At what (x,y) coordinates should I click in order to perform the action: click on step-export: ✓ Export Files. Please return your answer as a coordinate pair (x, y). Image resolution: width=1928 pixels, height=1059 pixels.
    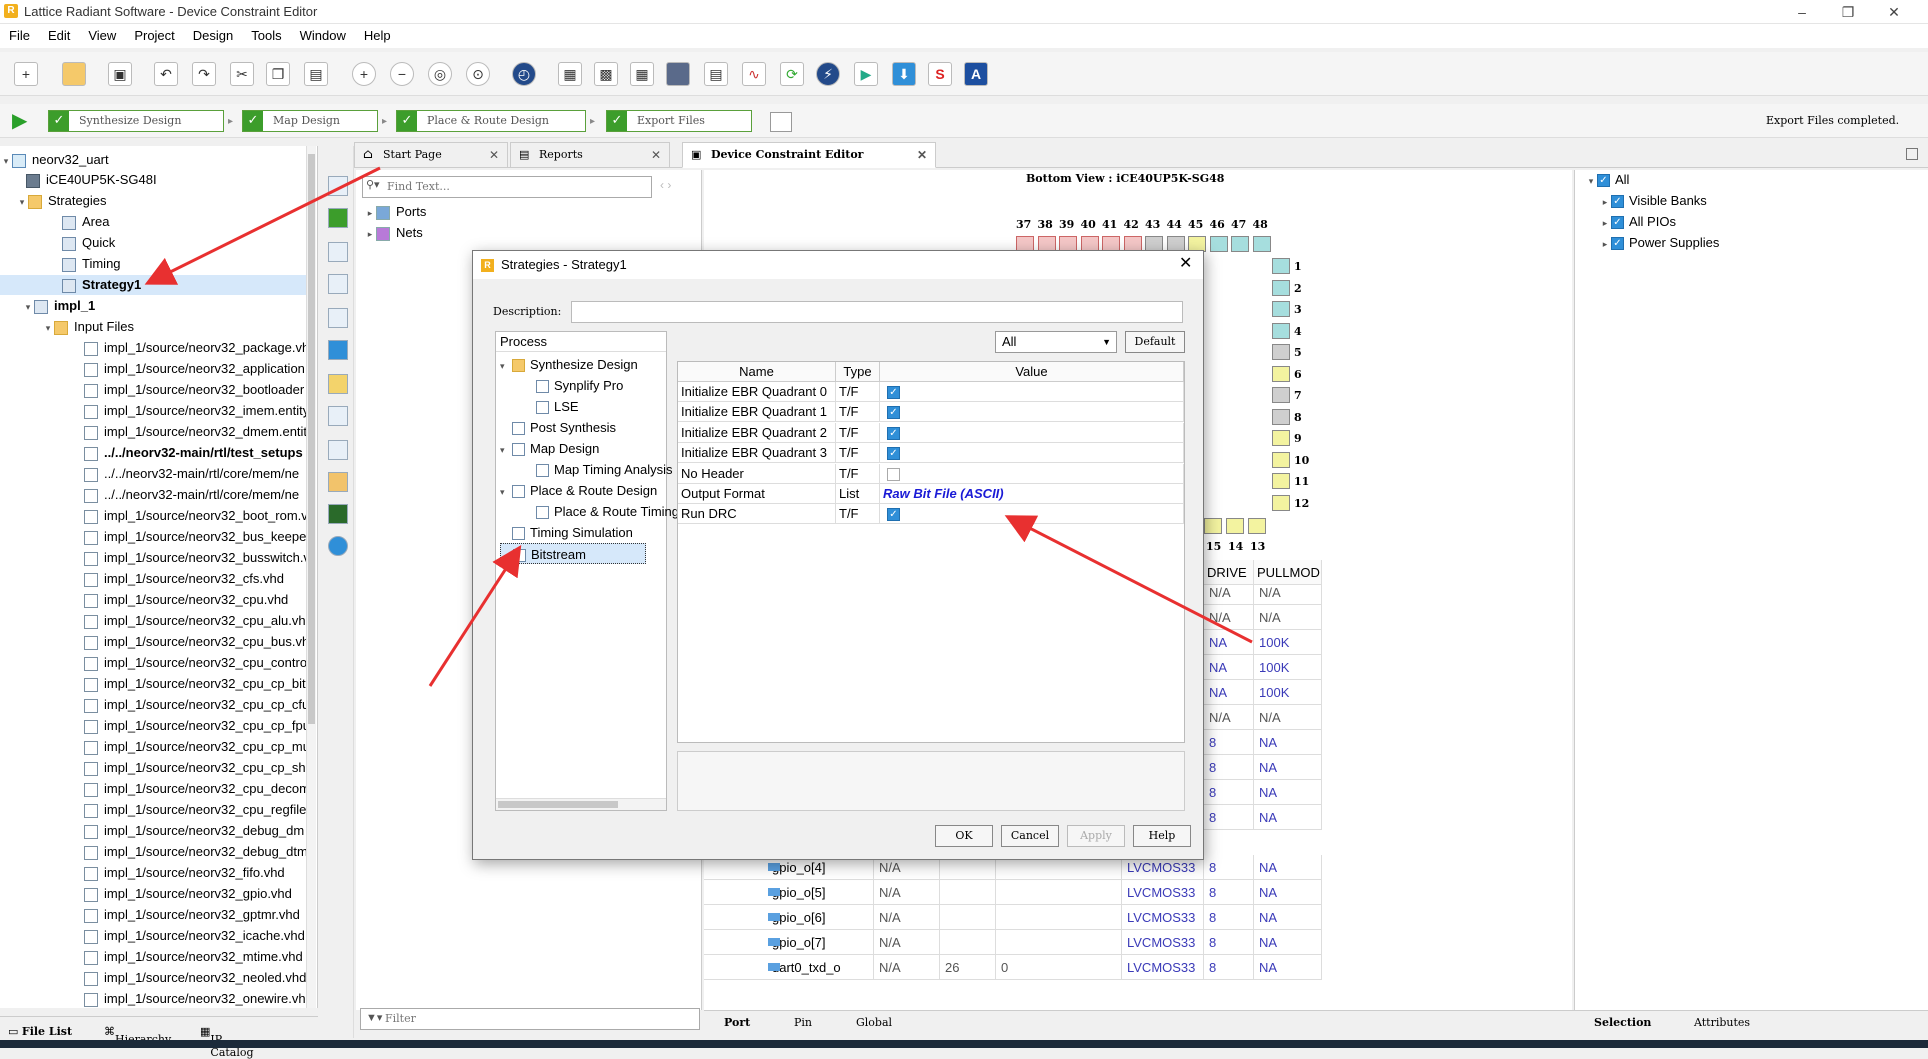
    Looking at the image, I should click on (679, 121).